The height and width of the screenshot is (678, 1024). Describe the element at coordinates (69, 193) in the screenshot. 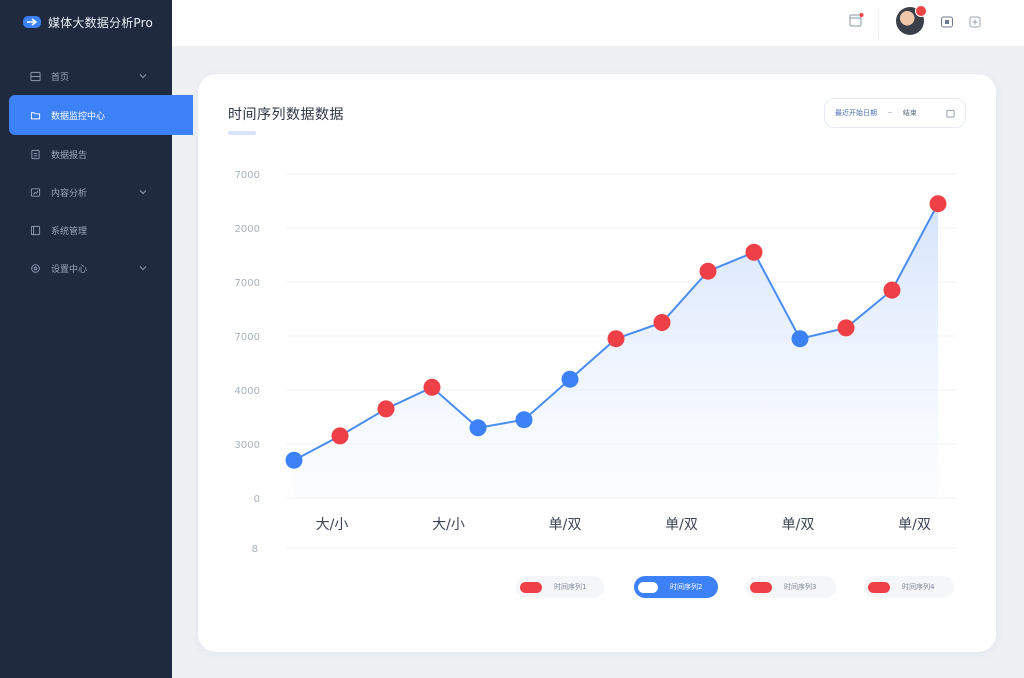

I see `sidebar-item-label: 内容分析` at that location.